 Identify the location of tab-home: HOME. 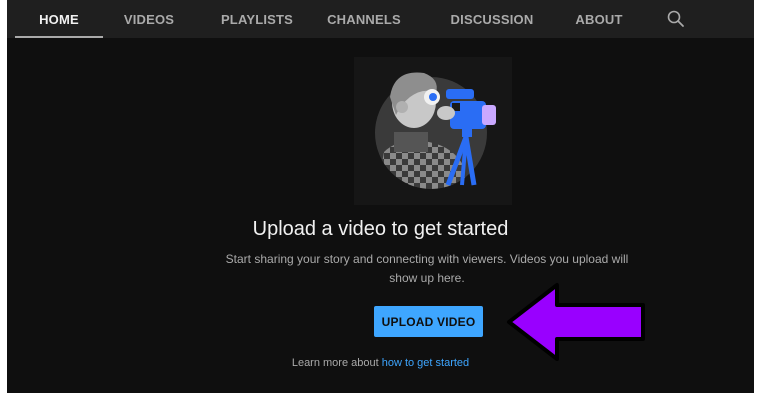
(59, 19).